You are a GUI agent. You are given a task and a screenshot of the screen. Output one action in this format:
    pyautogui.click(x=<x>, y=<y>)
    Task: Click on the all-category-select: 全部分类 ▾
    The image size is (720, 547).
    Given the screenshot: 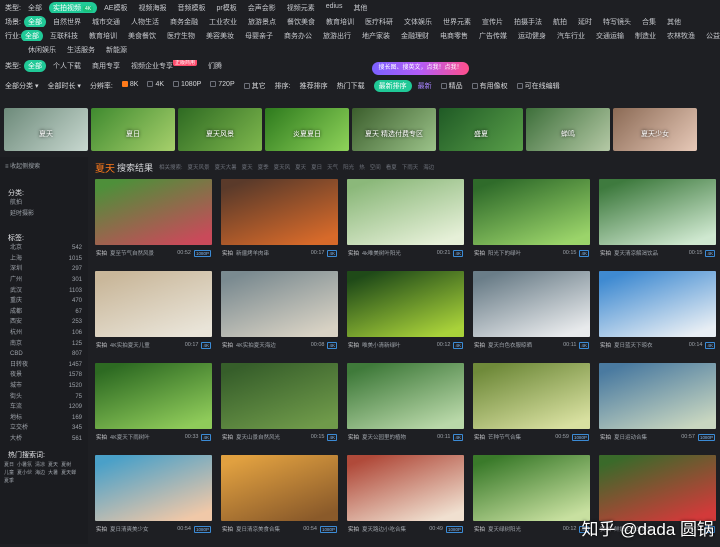 What is the action you would take?
    pyautogui.click(x=21, y=86)
    